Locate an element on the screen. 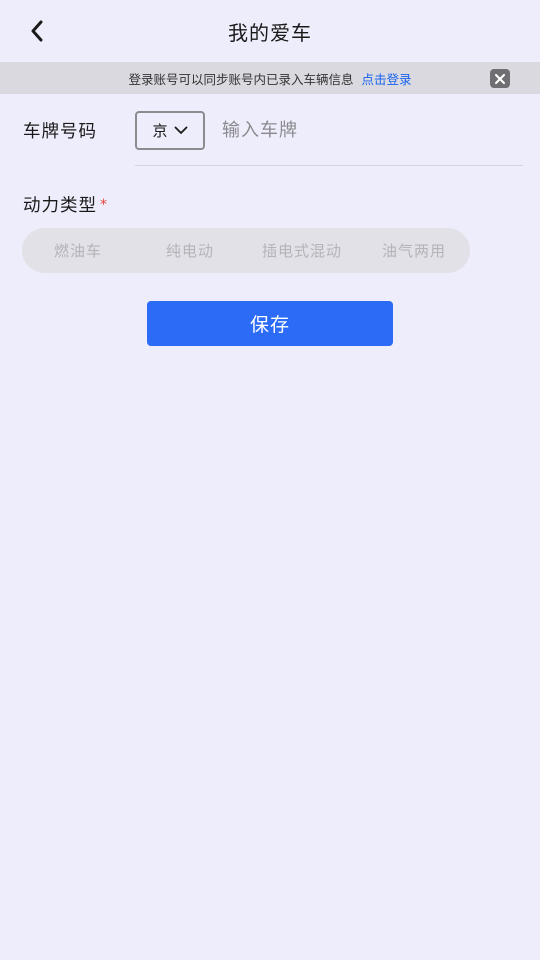 The height and width of the screenshot is (960, 540). province-value: 京 is located at coordinates (160, 131).